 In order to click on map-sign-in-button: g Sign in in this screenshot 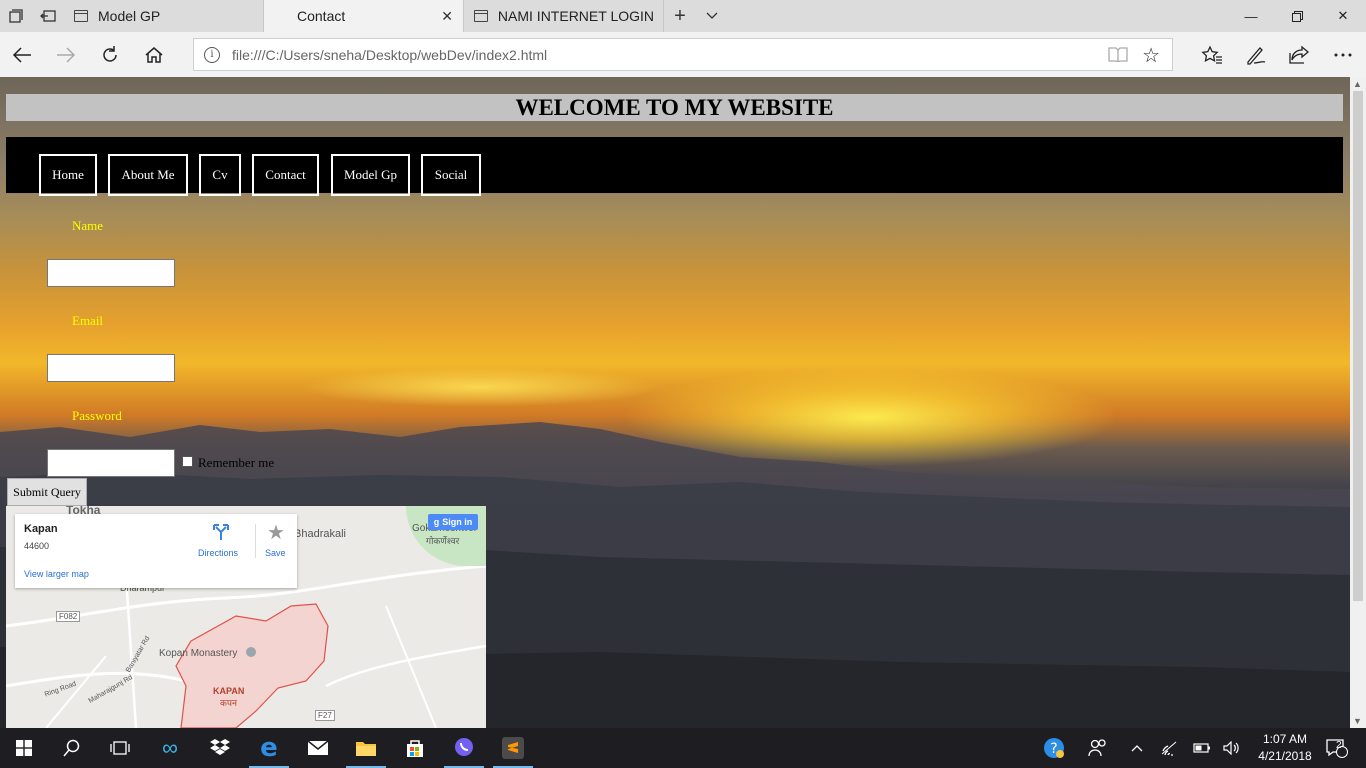, I will do `click(453, 522)`.